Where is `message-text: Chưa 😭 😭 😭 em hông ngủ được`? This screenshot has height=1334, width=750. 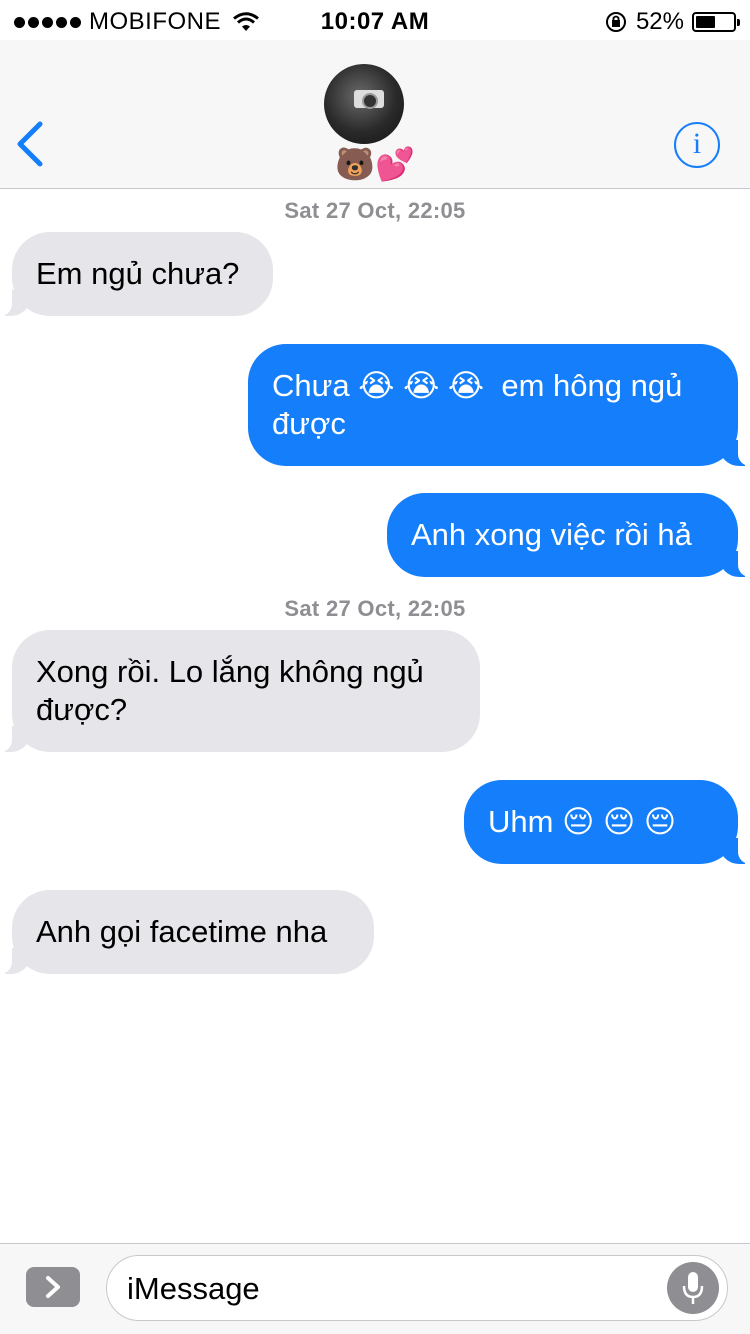
message-text: Chưa 😭 😭 😭 em hông ngủ được is located at coordinates (477, 404).